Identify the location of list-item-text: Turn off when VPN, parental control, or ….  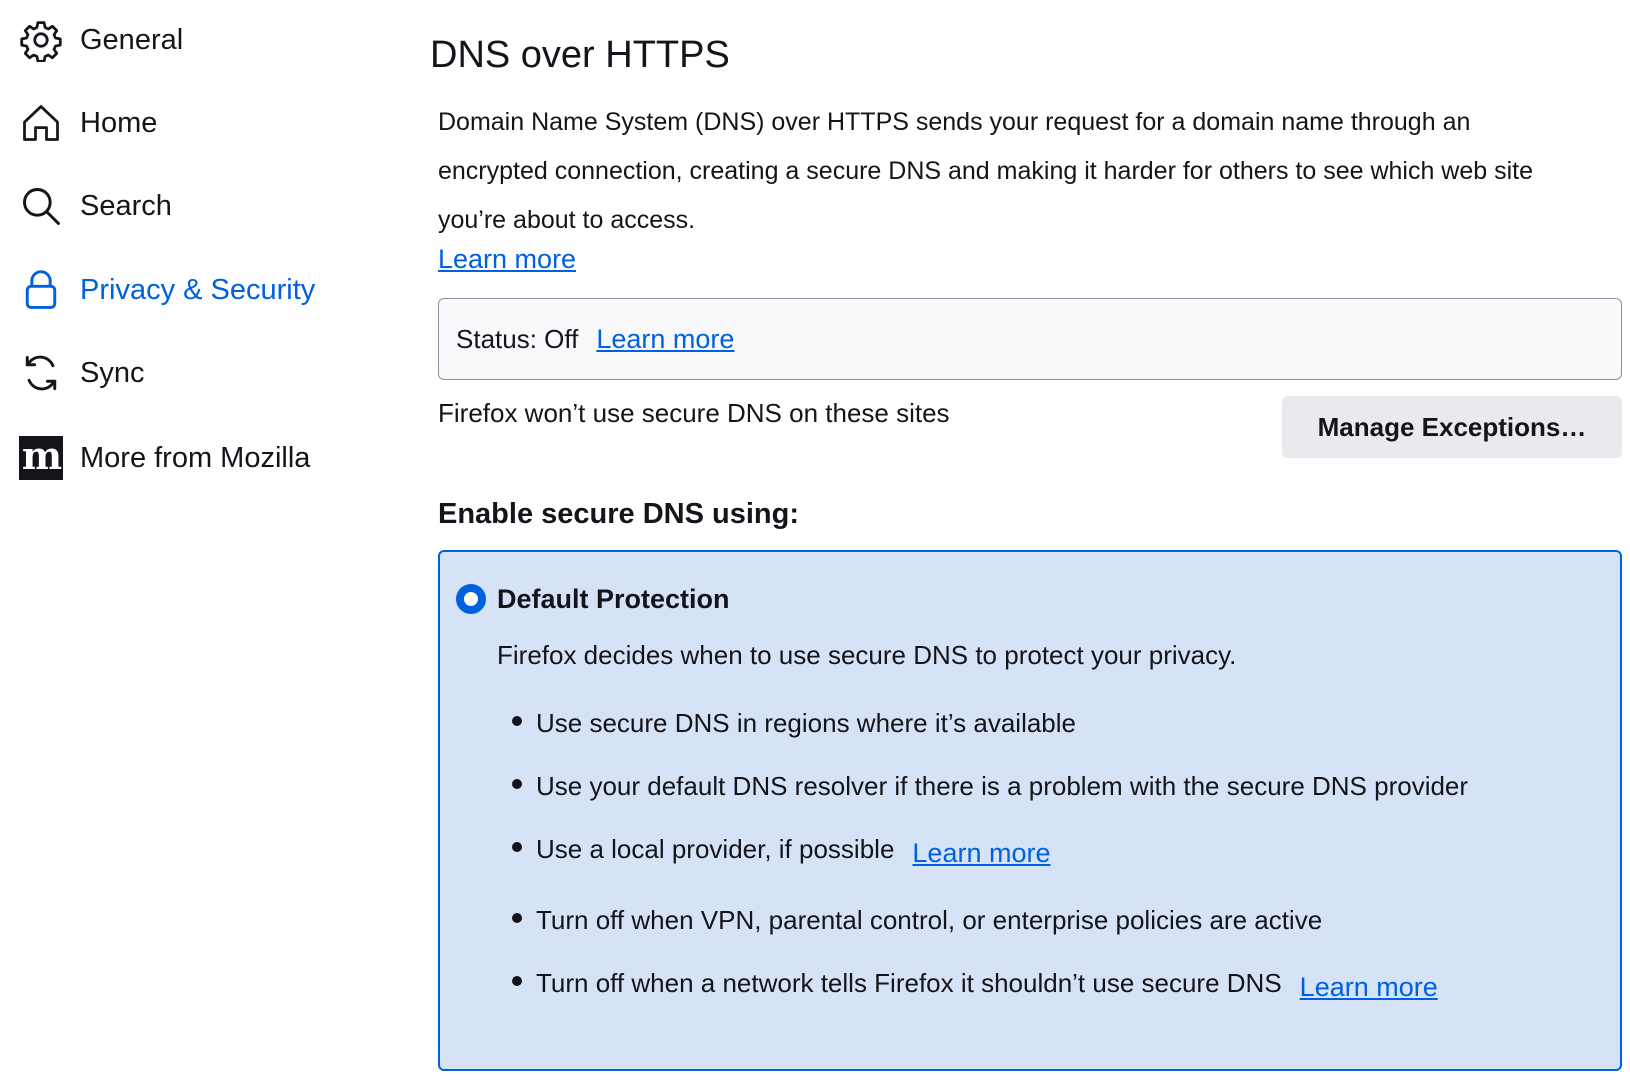
(929, 920).